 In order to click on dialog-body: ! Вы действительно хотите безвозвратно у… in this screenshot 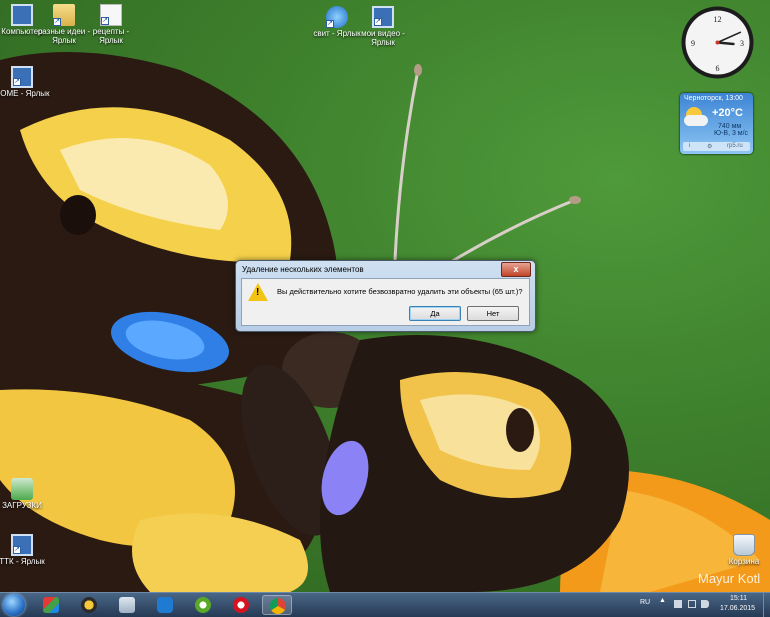, I will do `click(385, 302)`.